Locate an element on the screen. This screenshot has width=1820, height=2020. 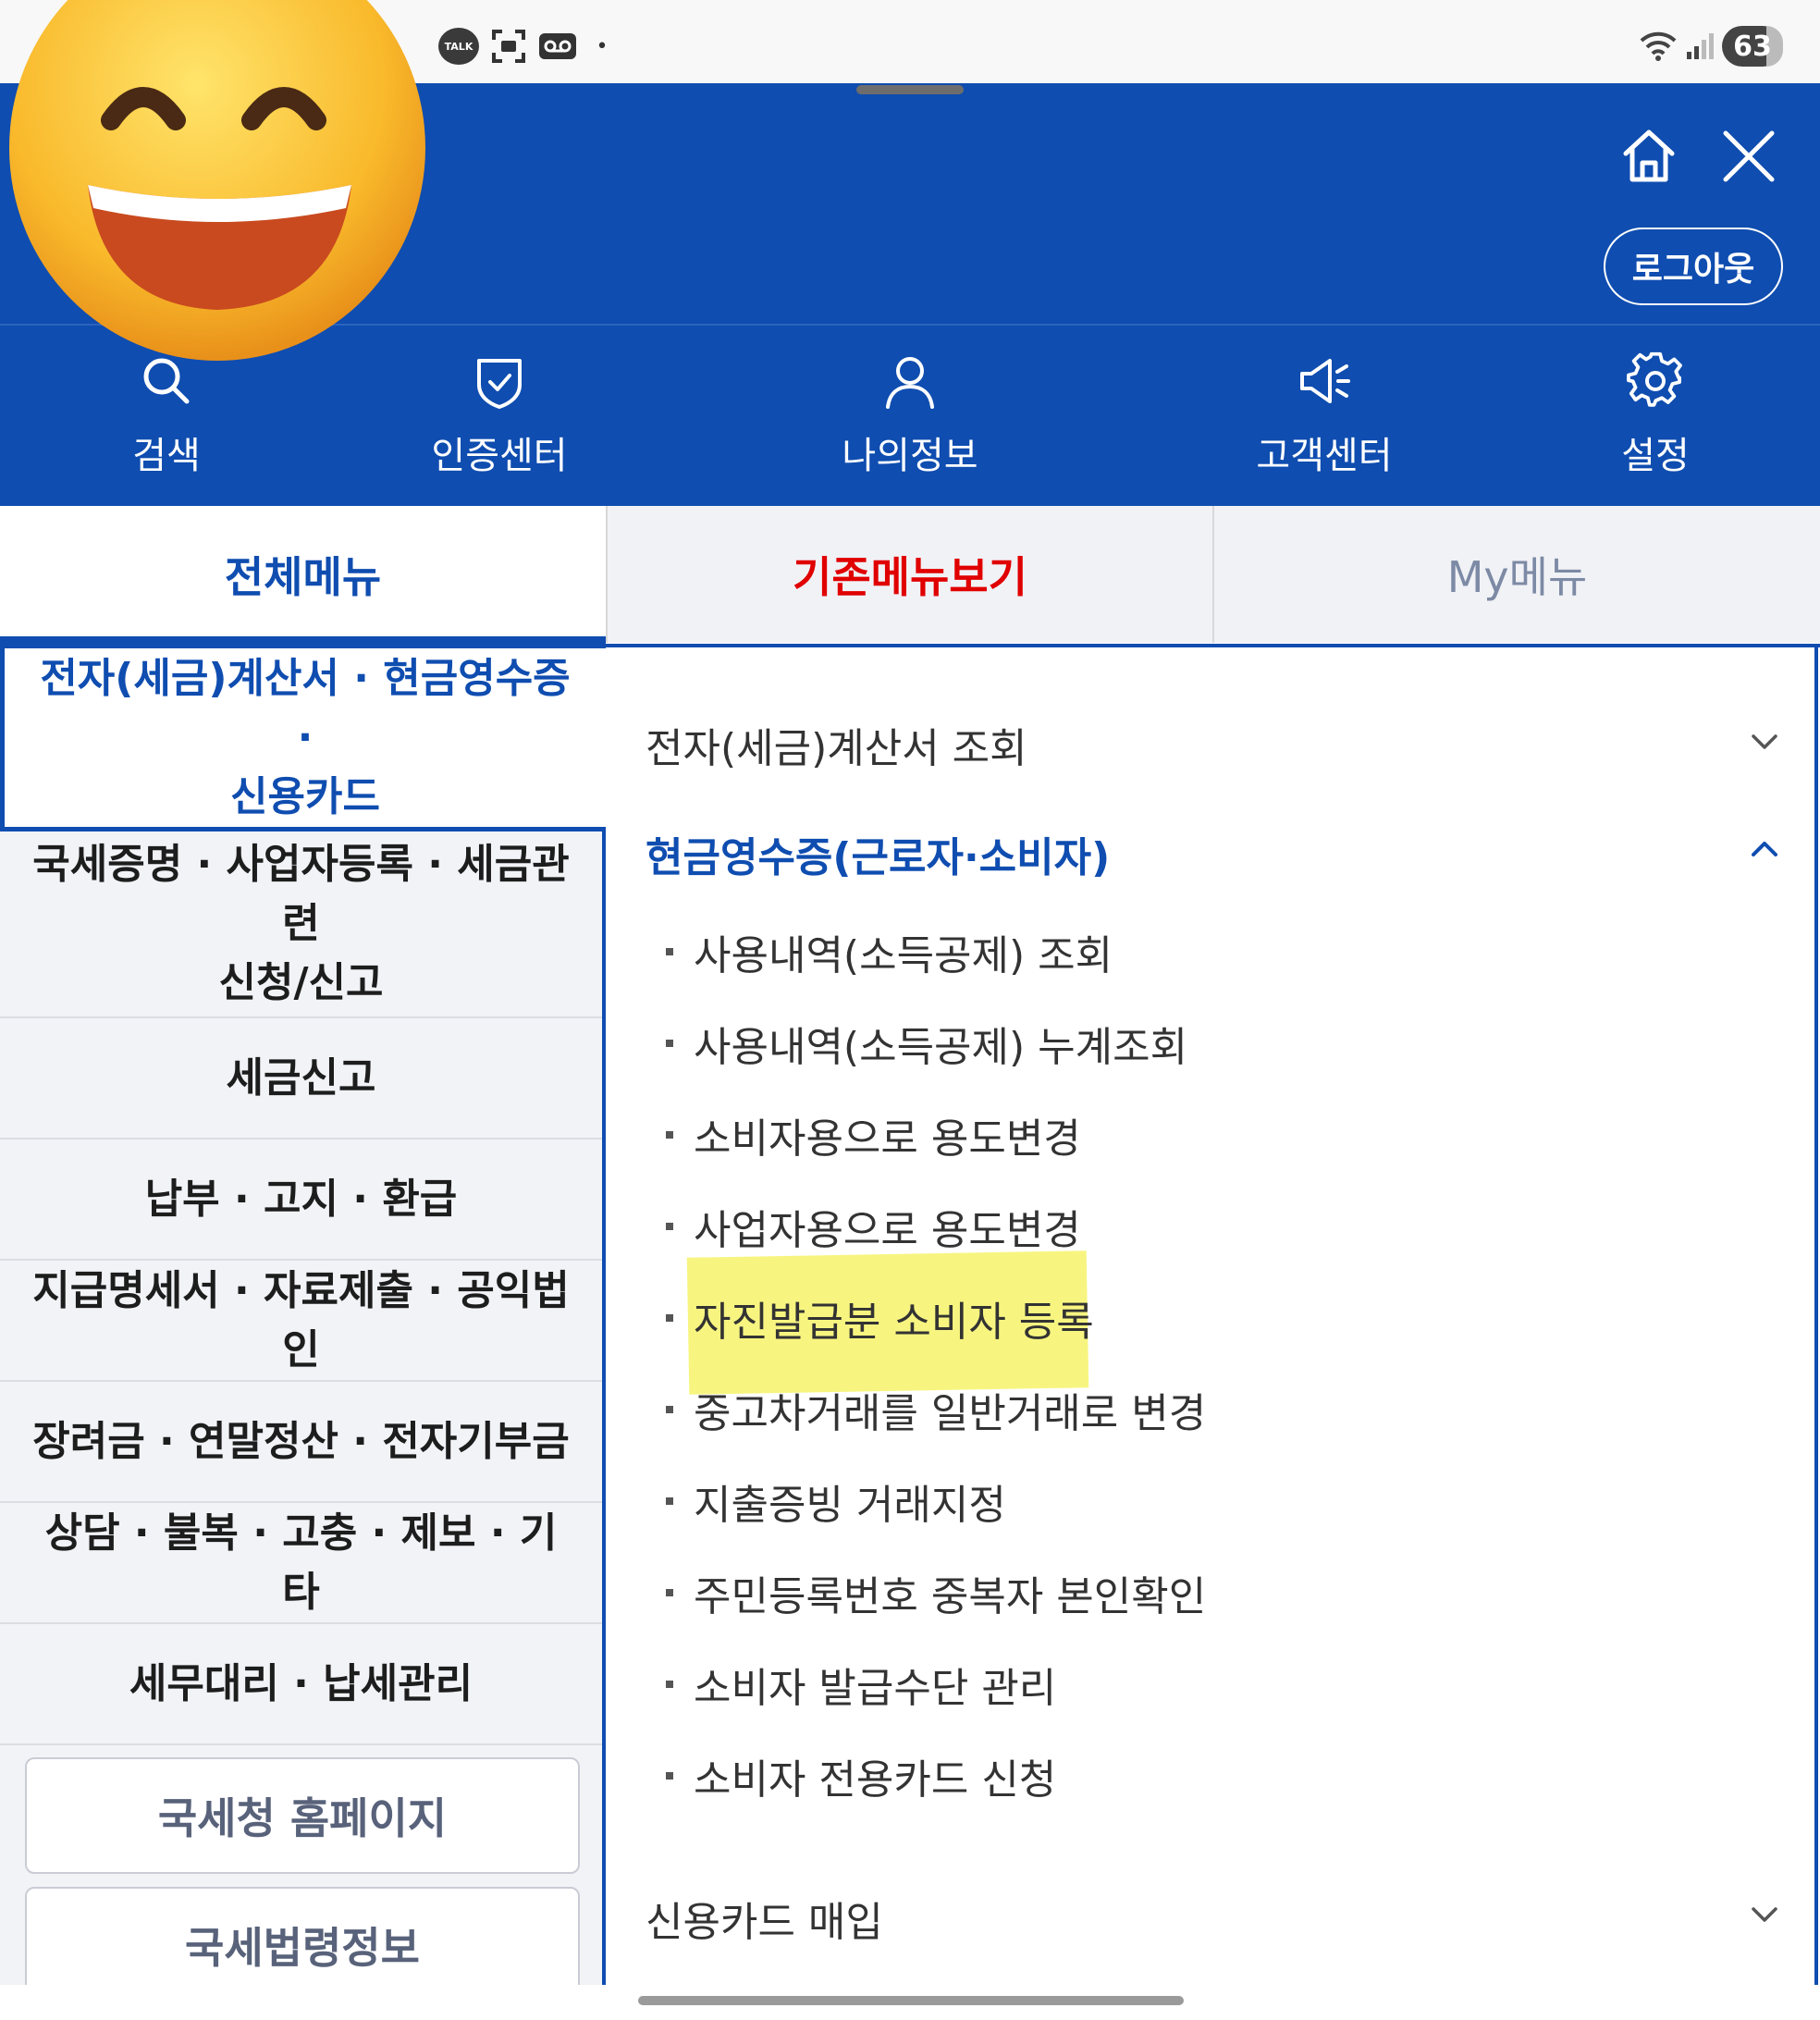
shield-check-icon is located at coordinates (499, 384).